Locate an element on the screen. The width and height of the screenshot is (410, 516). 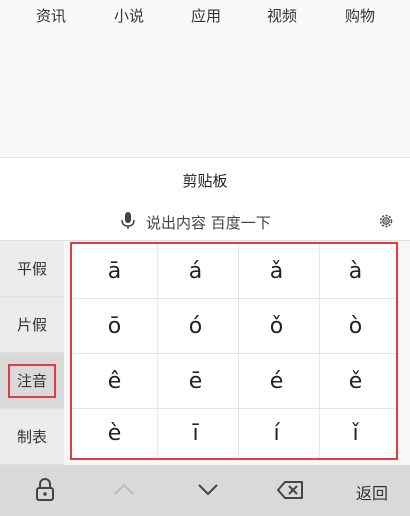
category-zhuyin-label: 注音 is located at coordinates (31, 381).